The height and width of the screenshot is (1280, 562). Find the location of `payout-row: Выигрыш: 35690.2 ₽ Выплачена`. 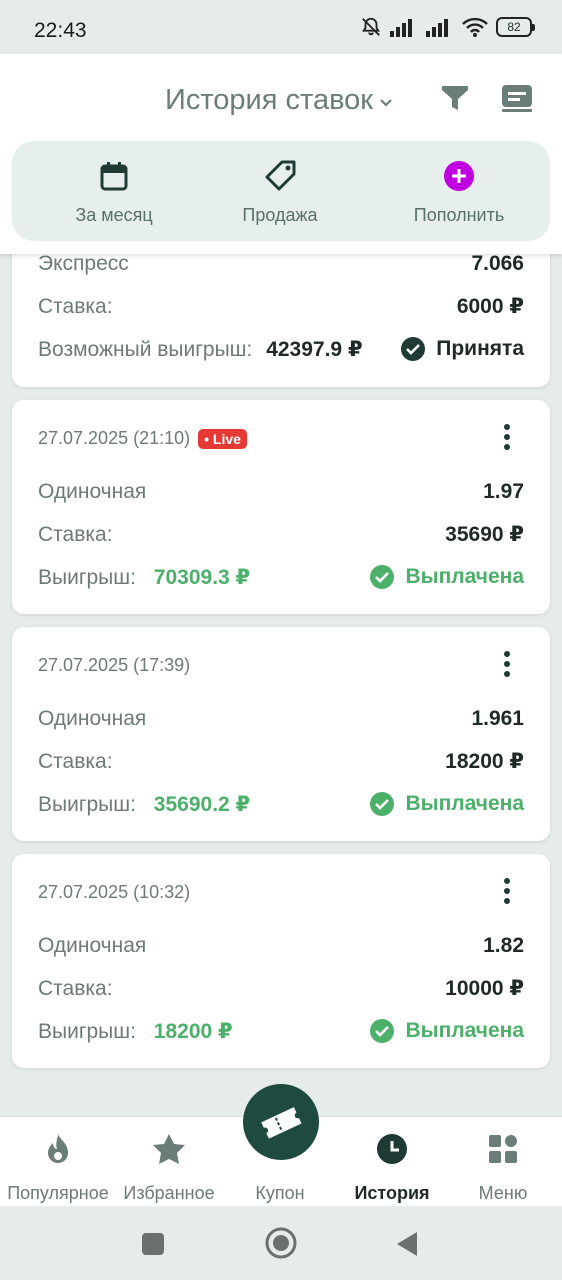

payout-row: Выигрыш: 35690.2 ₽ Выплачена is located at coordinates (281, 804).